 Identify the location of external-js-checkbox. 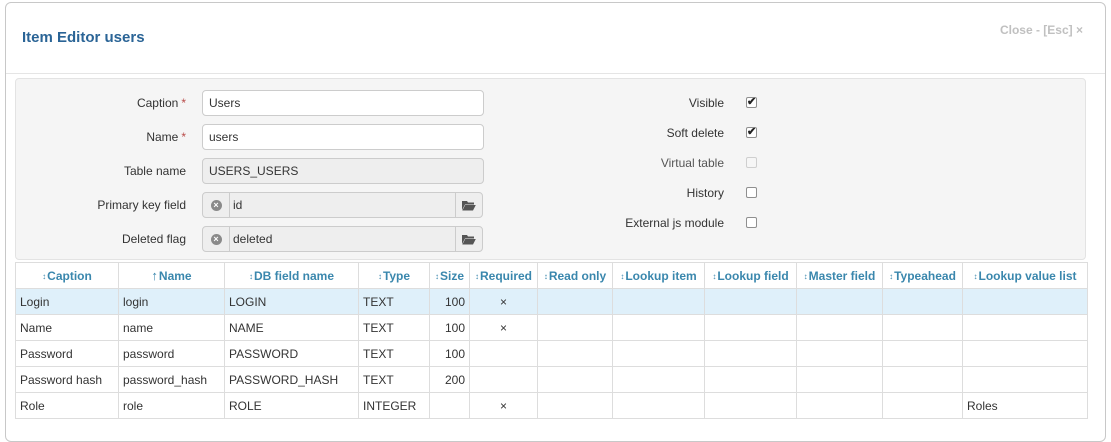
(751, 222).